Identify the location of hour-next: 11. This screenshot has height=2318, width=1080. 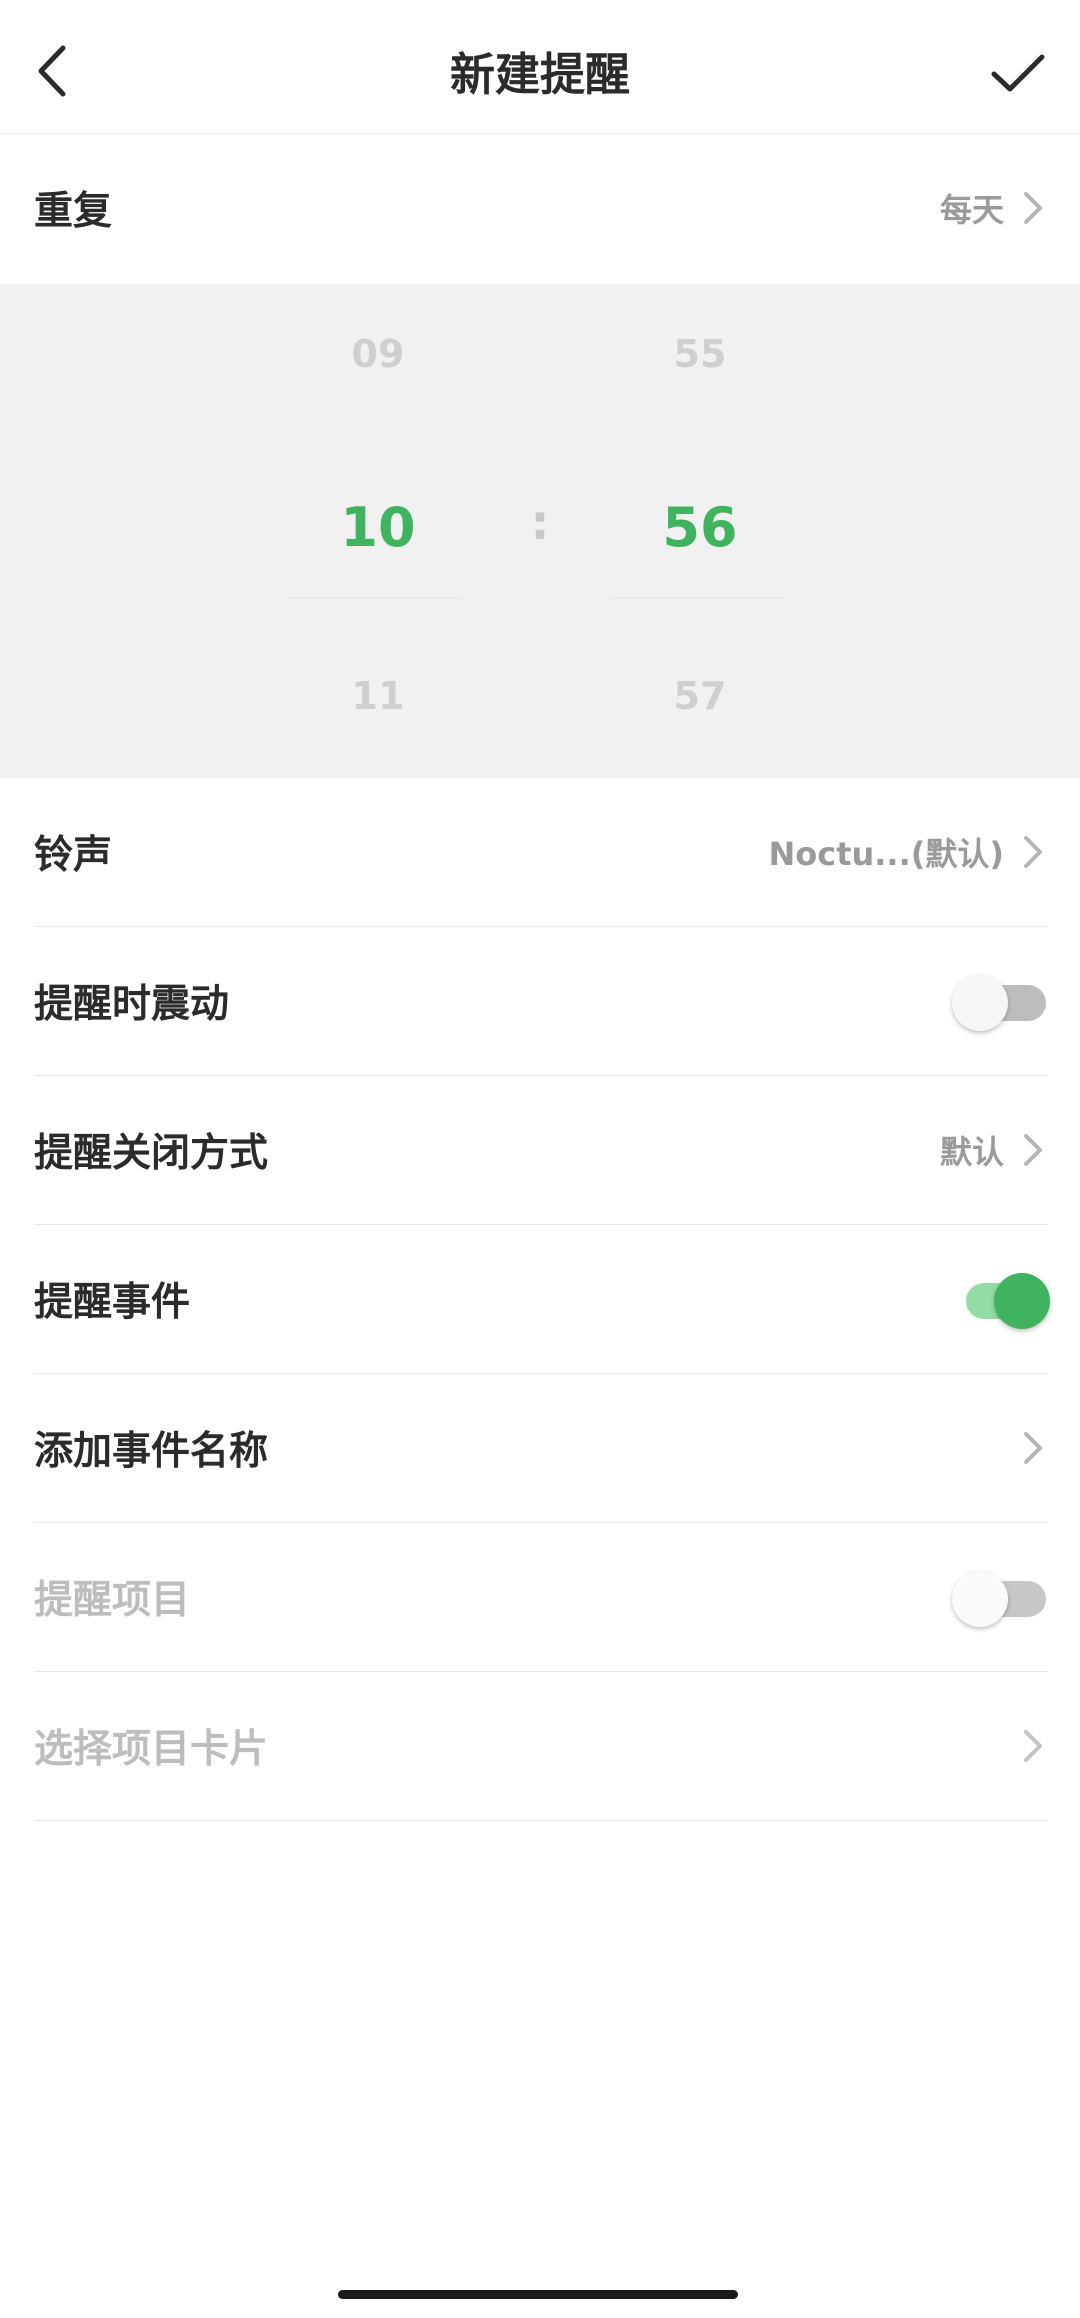
(378, 696).